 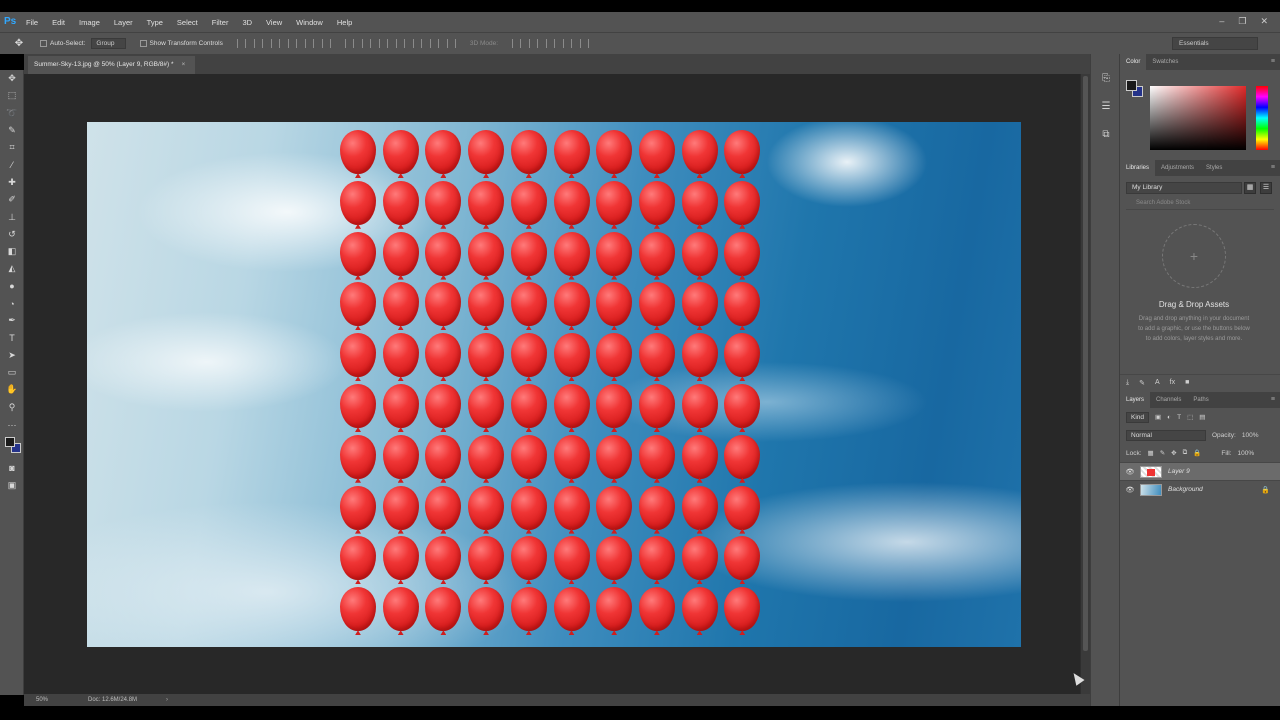 I want to click on grid-view-icon: ▦, so click(x=1250, y=188).